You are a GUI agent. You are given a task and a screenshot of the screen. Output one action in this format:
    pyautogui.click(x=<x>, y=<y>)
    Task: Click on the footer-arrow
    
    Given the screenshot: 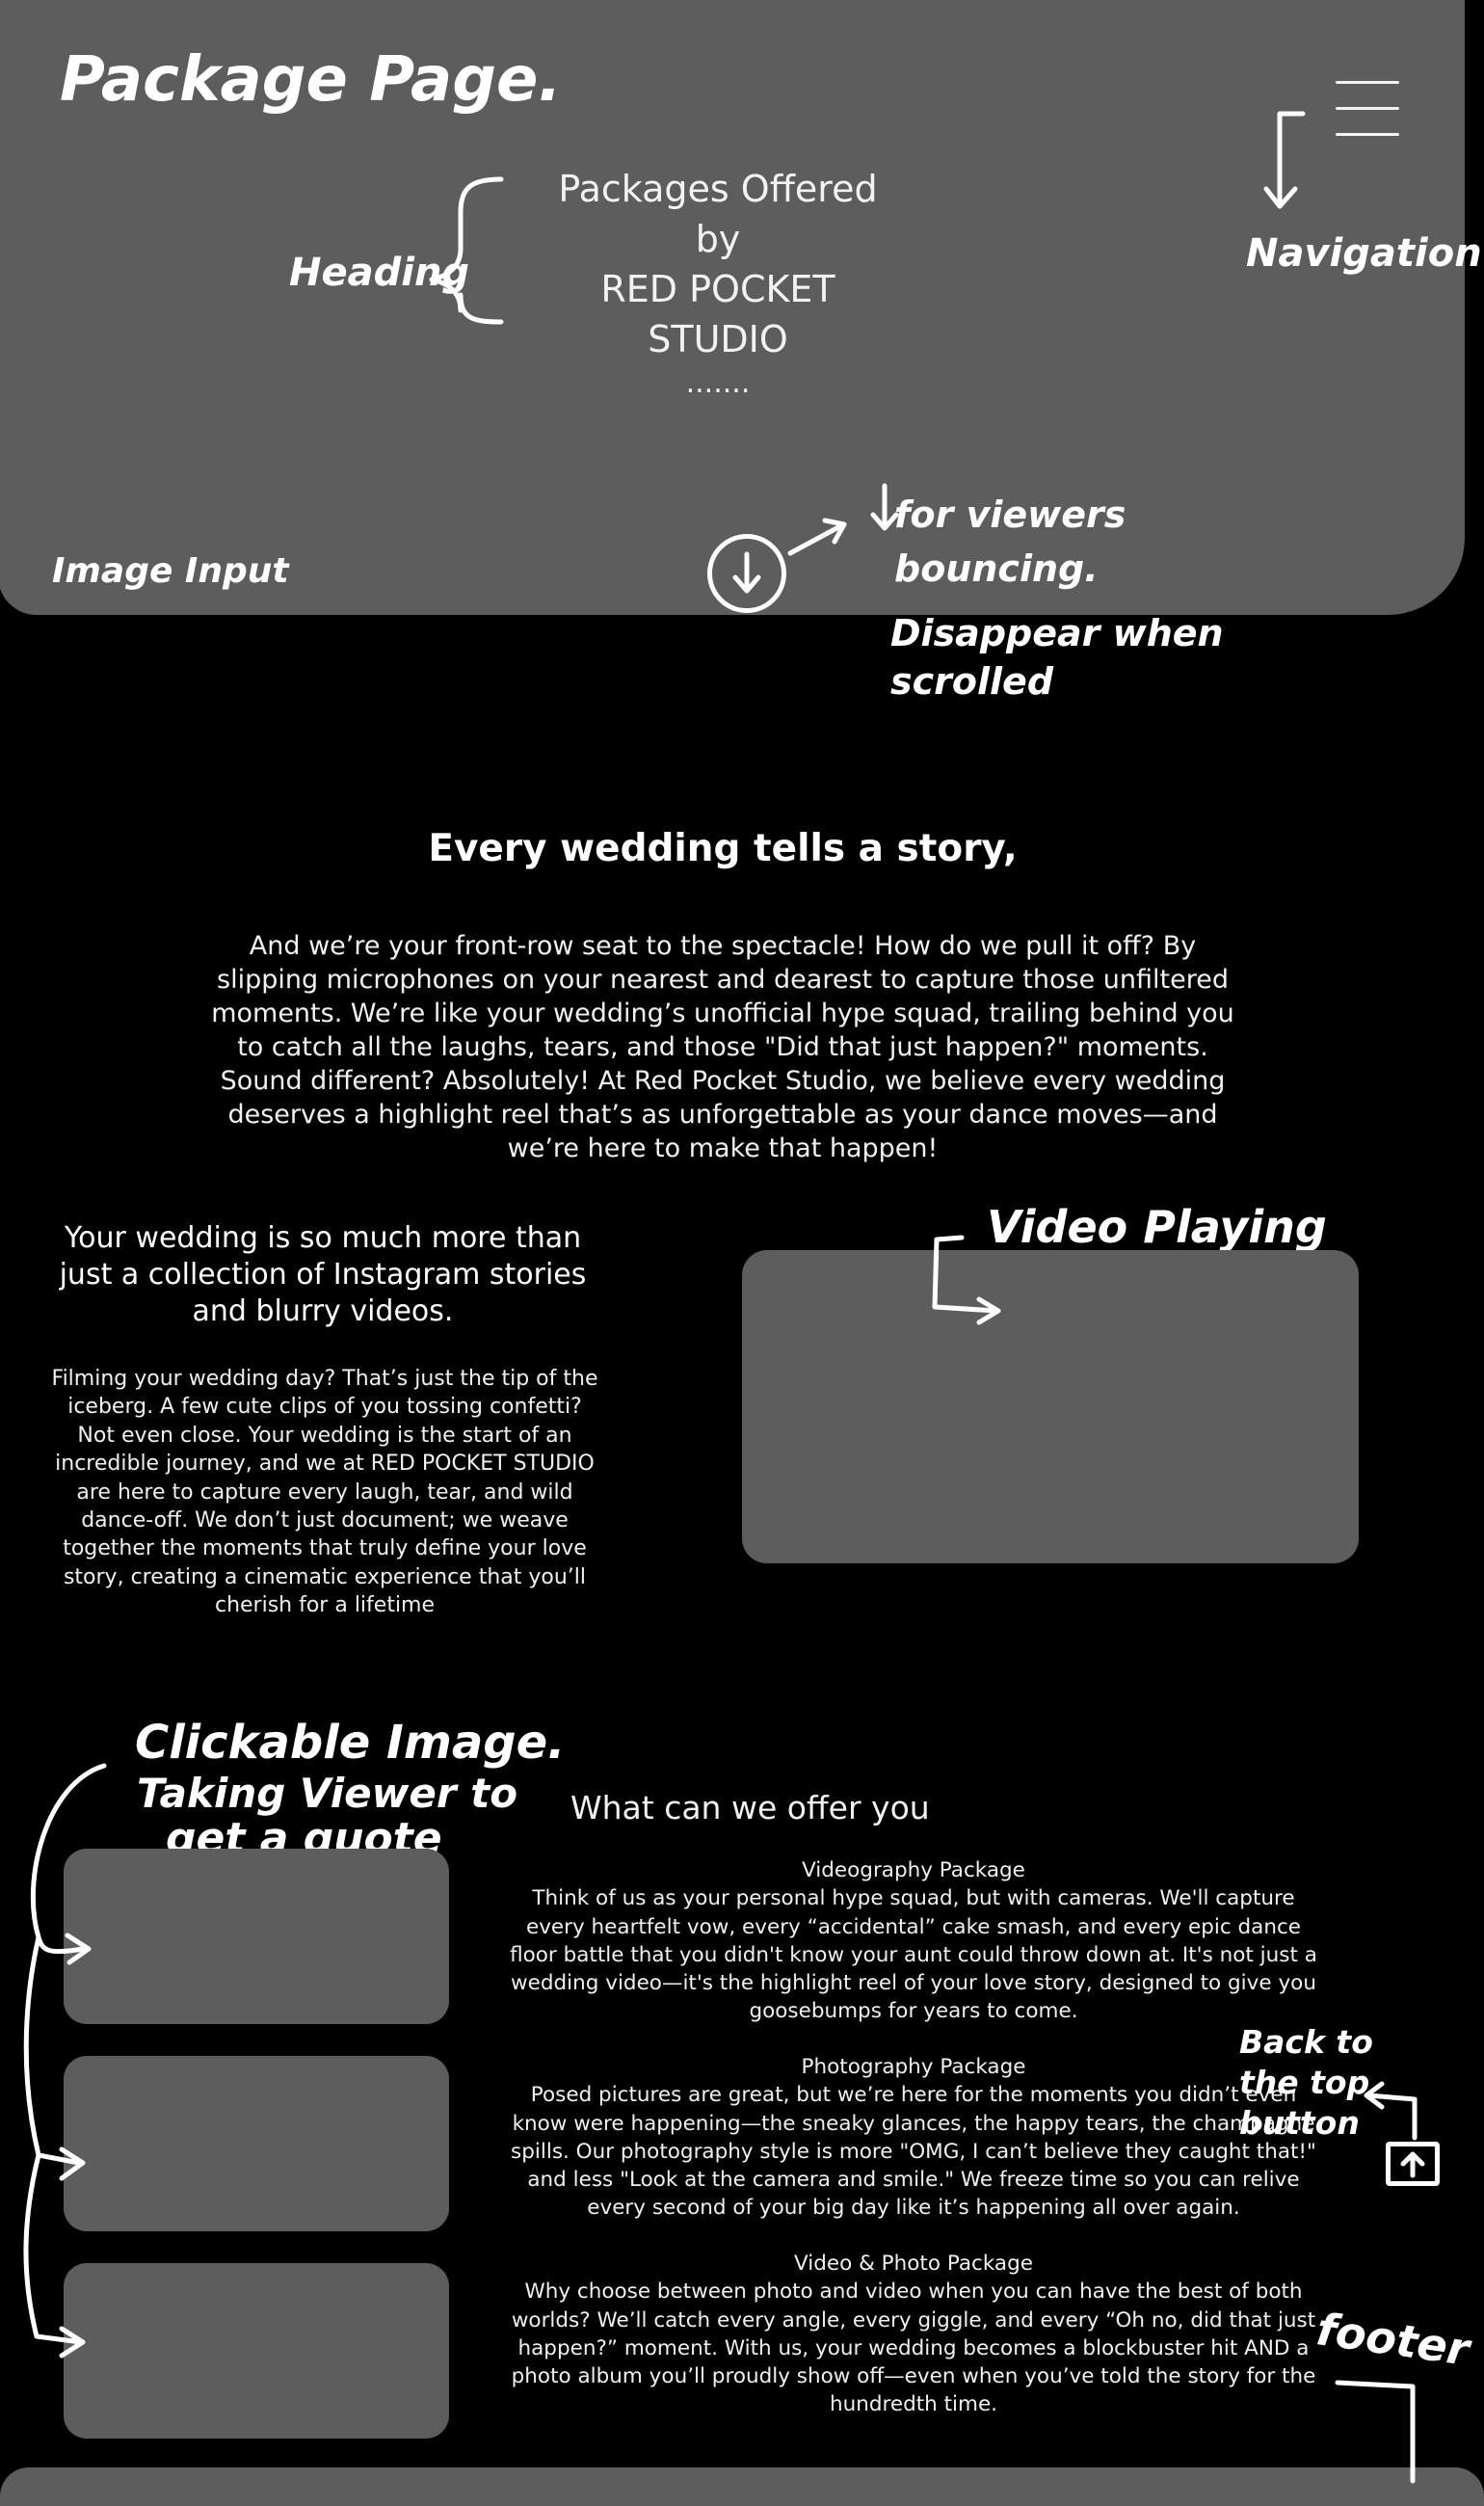 What is the action you would take?
    pyautogui.click(x=1375, y=2432)
    